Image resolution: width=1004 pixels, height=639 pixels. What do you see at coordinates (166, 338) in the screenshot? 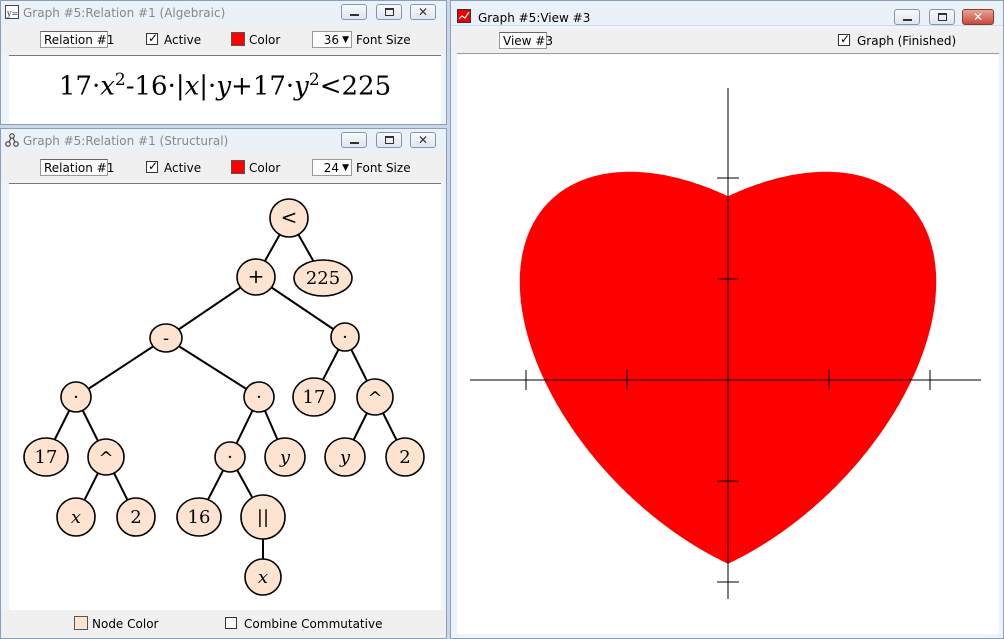
I see `node-label: -` at bounding box center [166, 338].